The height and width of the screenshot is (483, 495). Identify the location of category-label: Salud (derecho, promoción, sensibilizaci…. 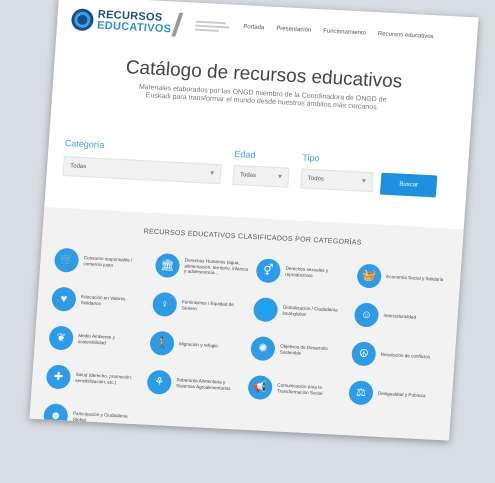
(104, 378).